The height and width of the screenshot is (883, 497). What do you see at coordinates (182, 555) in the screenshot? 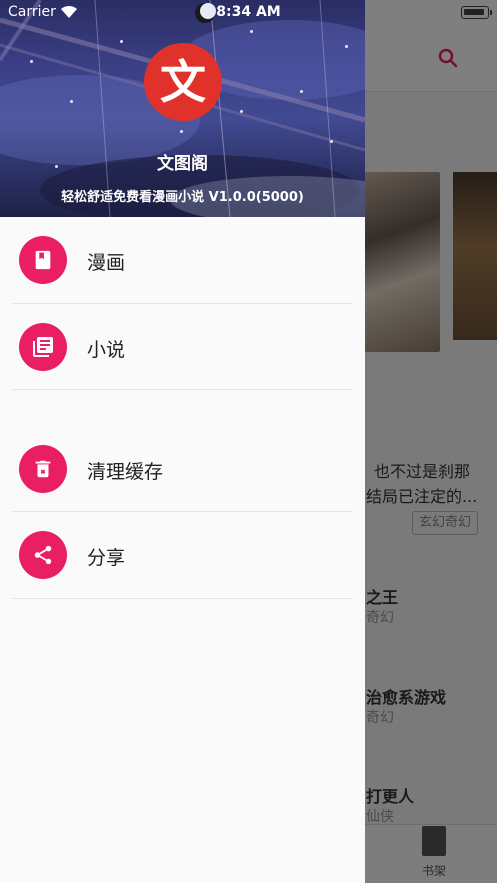
I see `menu-item-share: 分享` at bounding box center [182, 555].